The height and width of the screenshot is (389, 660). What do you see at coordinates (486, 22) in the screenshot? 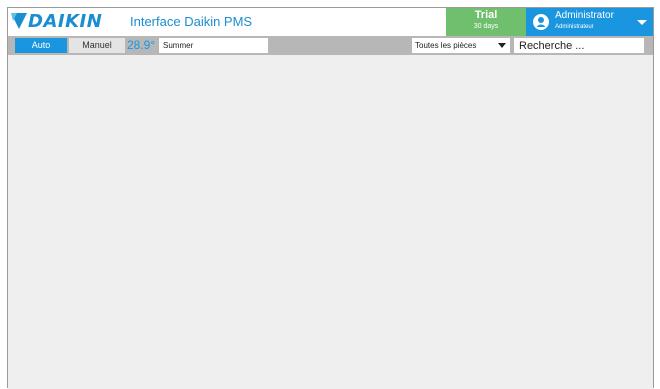
I see `trial-badge: Trial 30 days` at bounding box center [486, 22].